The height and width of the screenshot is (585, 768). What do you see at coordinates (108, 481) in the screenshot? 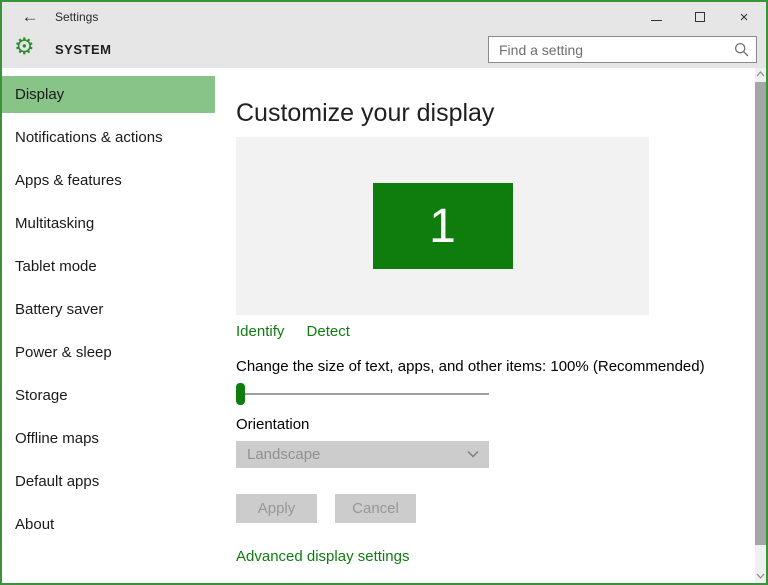
I see `sidebar-item-default-apps: Default apps` at bounding box center [108, 481].